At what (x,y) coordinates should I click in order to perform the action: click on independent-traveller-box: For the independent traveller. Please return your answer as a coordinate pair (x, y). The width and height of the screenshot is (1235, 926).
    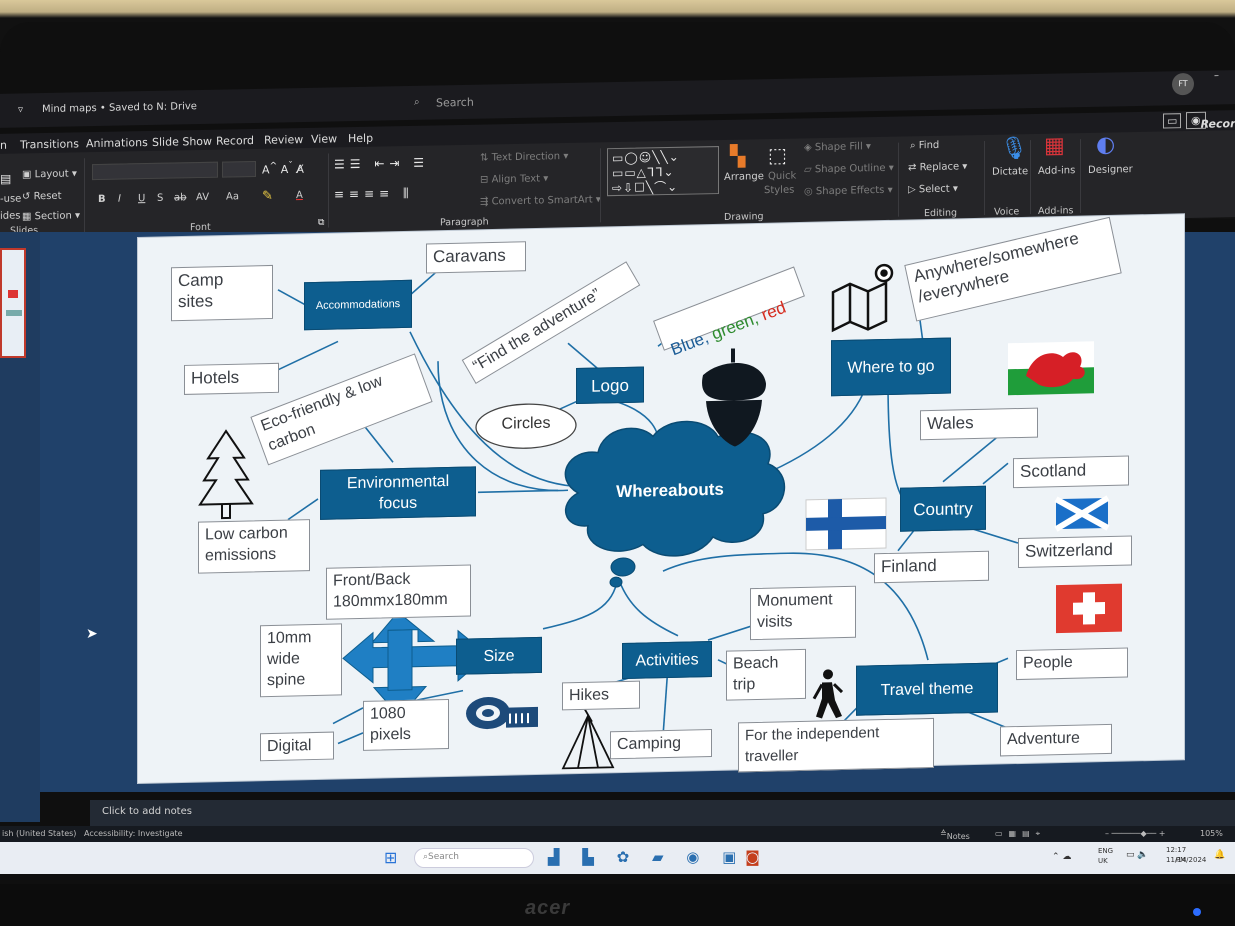
    Looking at the image, I should click on (836, 745).